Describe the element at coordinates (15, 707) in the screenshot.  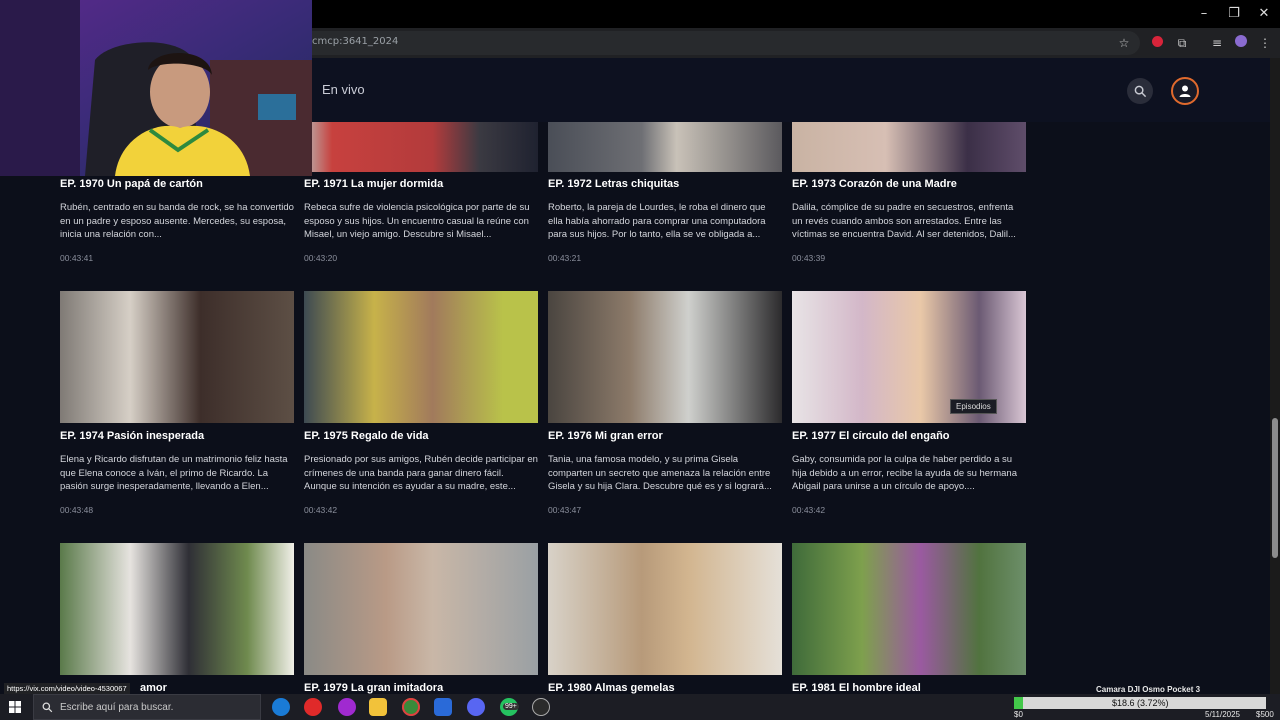
I see `windows-start-icon` at that location.